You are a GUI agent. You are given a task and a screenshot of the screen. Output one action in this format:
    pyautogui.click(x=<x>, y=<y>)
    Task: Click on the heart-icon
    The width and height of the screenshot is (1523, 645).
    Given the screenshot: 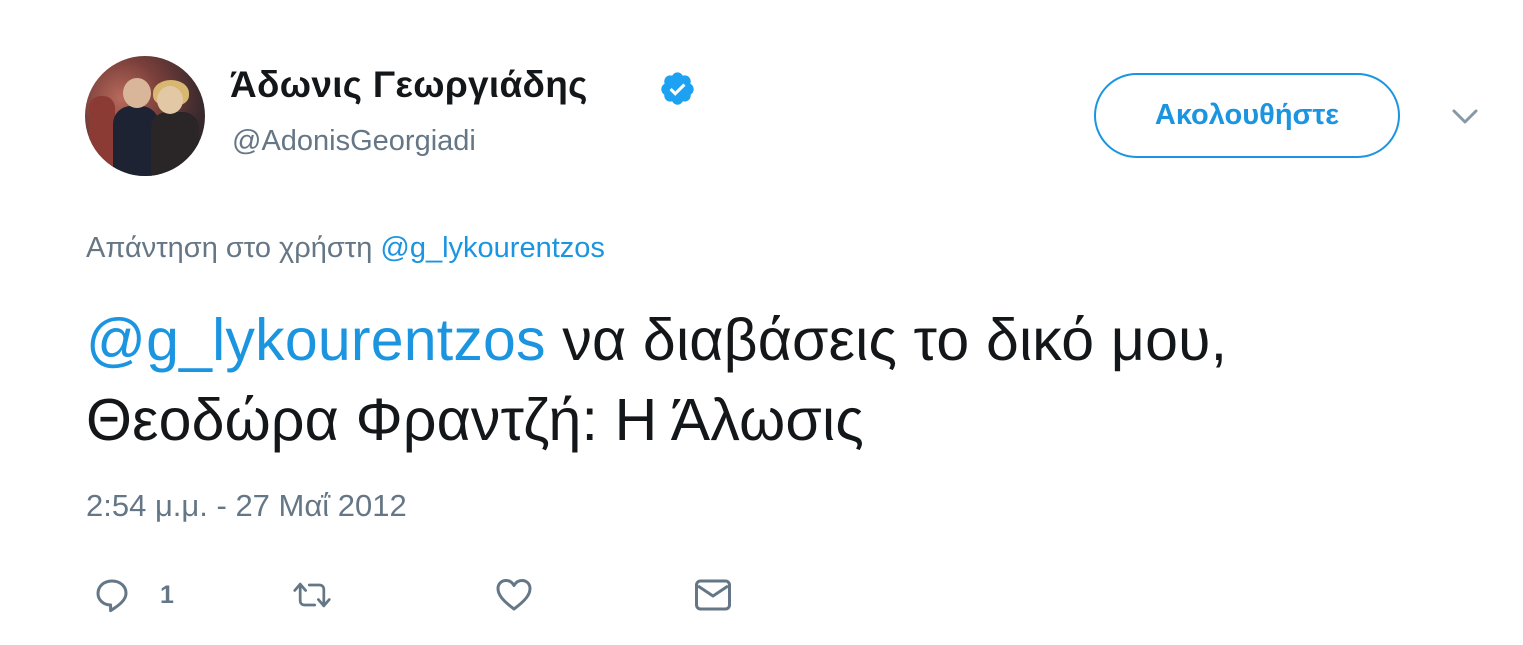 What is the action you would take?
    pyautogui.click(x=514, y=595)
    